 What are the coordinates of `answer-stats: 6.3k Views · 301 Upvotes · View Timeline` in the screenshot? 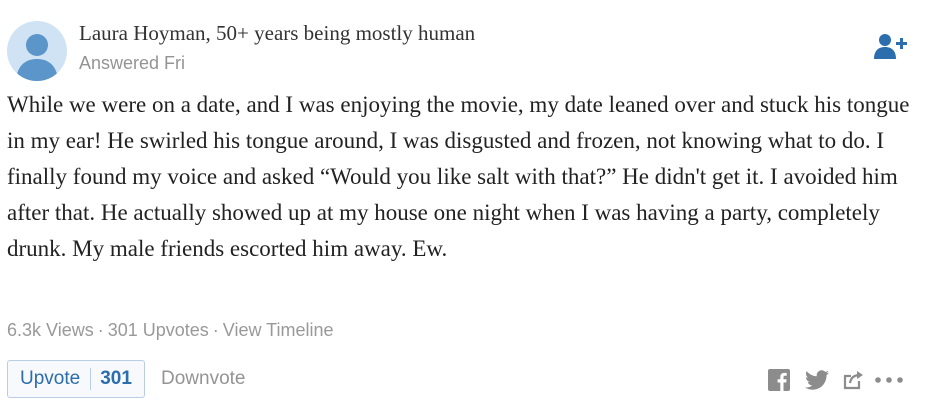 It's located at (170, 330).